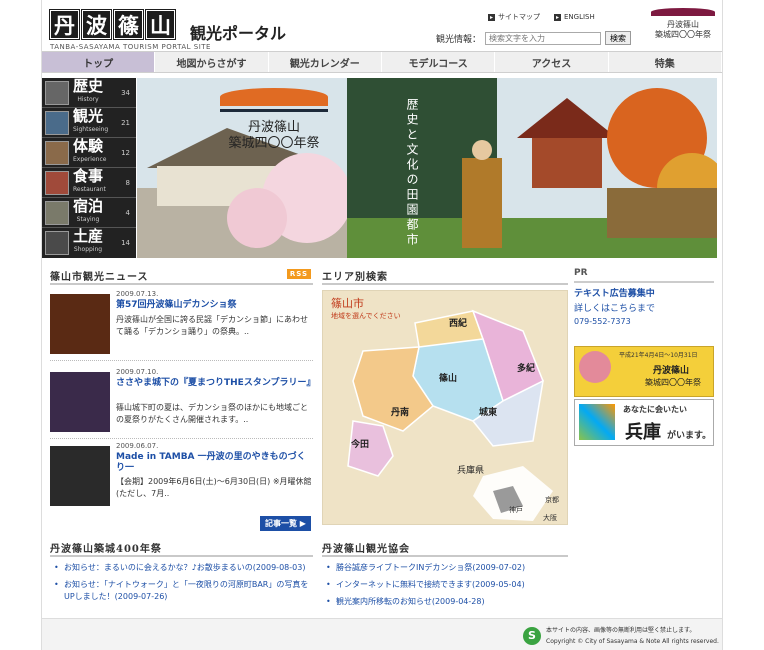 The image size is (764, 650). What do you see at coordinates (665, 62) in the screenshot?
I see `nav-feature: 特集` at bounding box center [665, 62].